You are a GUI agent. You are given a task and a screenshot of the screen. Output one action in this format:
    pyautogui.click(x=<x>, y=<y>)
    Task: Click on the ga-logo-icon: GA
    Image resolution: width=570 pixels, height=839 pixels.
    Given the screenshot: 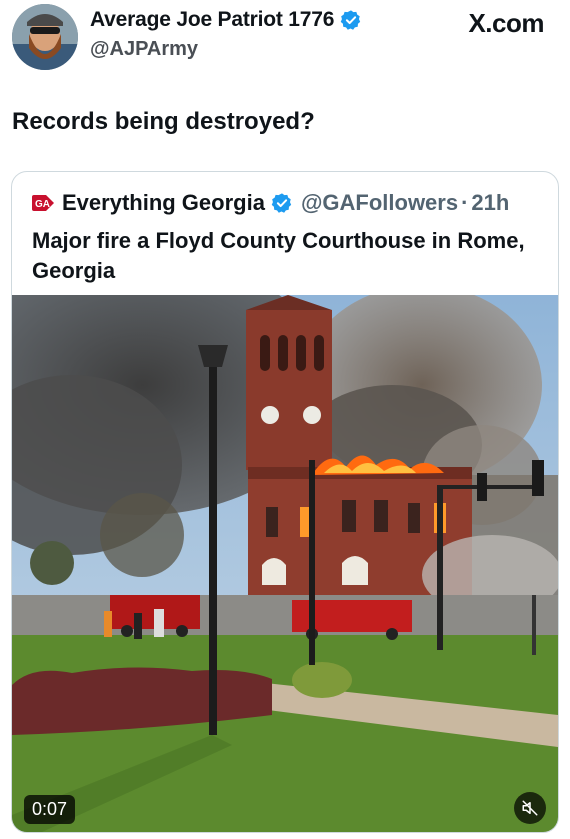 What is the action you would take?
    pyautogui.click(x=43, y=203)
    